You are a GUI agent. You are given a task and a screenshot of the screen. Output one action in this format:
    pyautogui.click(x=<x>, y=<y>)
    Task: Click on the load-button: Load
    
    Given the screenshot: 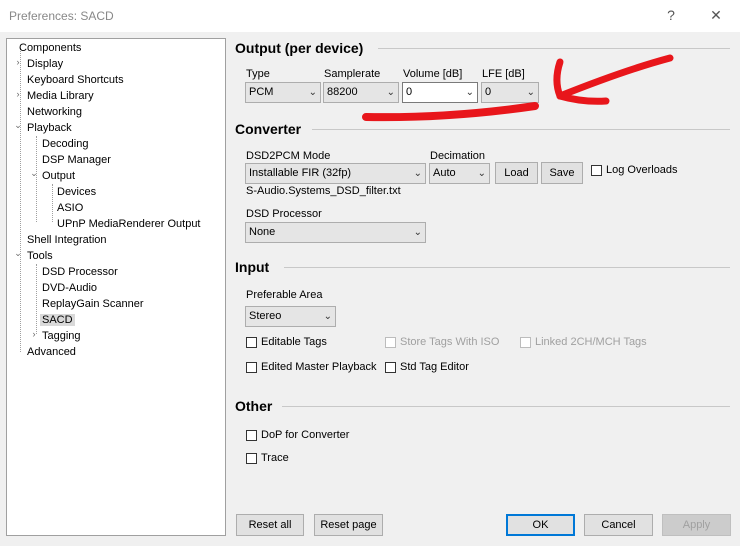 What is the action you would take?
    pyautogui.click(x=516, y=173)
    